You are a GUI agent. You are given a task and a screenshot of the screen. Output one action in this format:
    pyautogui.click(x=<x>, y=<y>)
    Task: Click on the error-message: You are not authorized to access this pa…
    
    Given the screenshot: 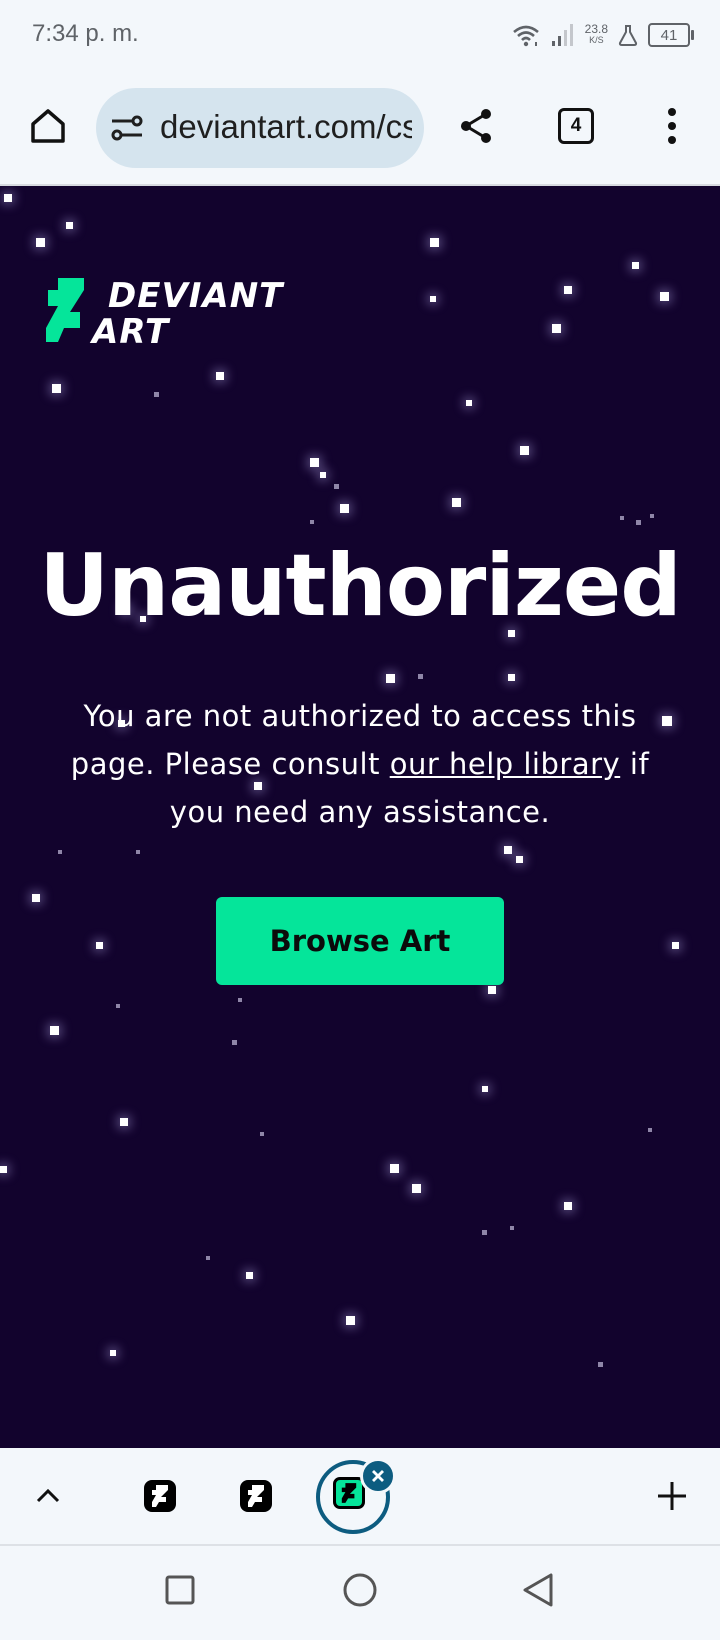 What is the action you would take?
    pyautogui.click(x=360, y=764)
    